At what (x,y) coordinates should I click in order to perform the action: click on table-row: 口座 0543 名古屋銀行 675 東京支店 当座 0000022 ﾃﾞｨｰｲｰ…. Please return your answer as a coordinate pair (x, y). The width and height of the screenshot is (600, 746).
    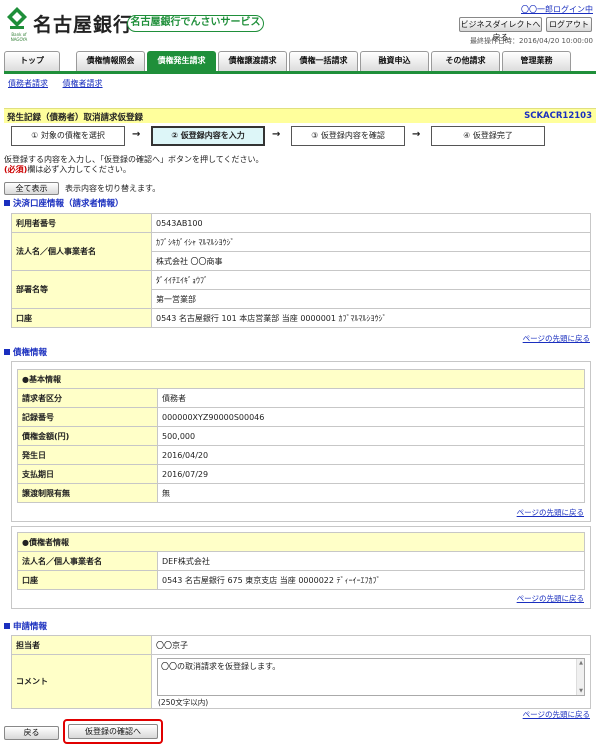
    Looking at the image, I should click on (301, 580).